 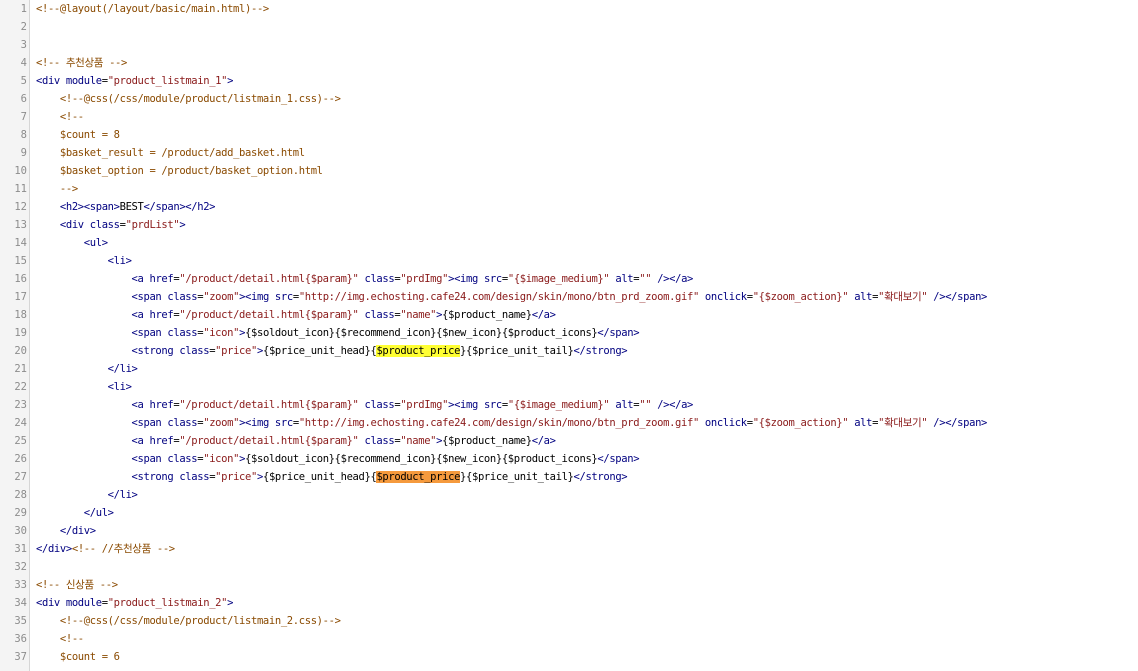 I want to click on code-line: 32, so click(x=569, y=567).